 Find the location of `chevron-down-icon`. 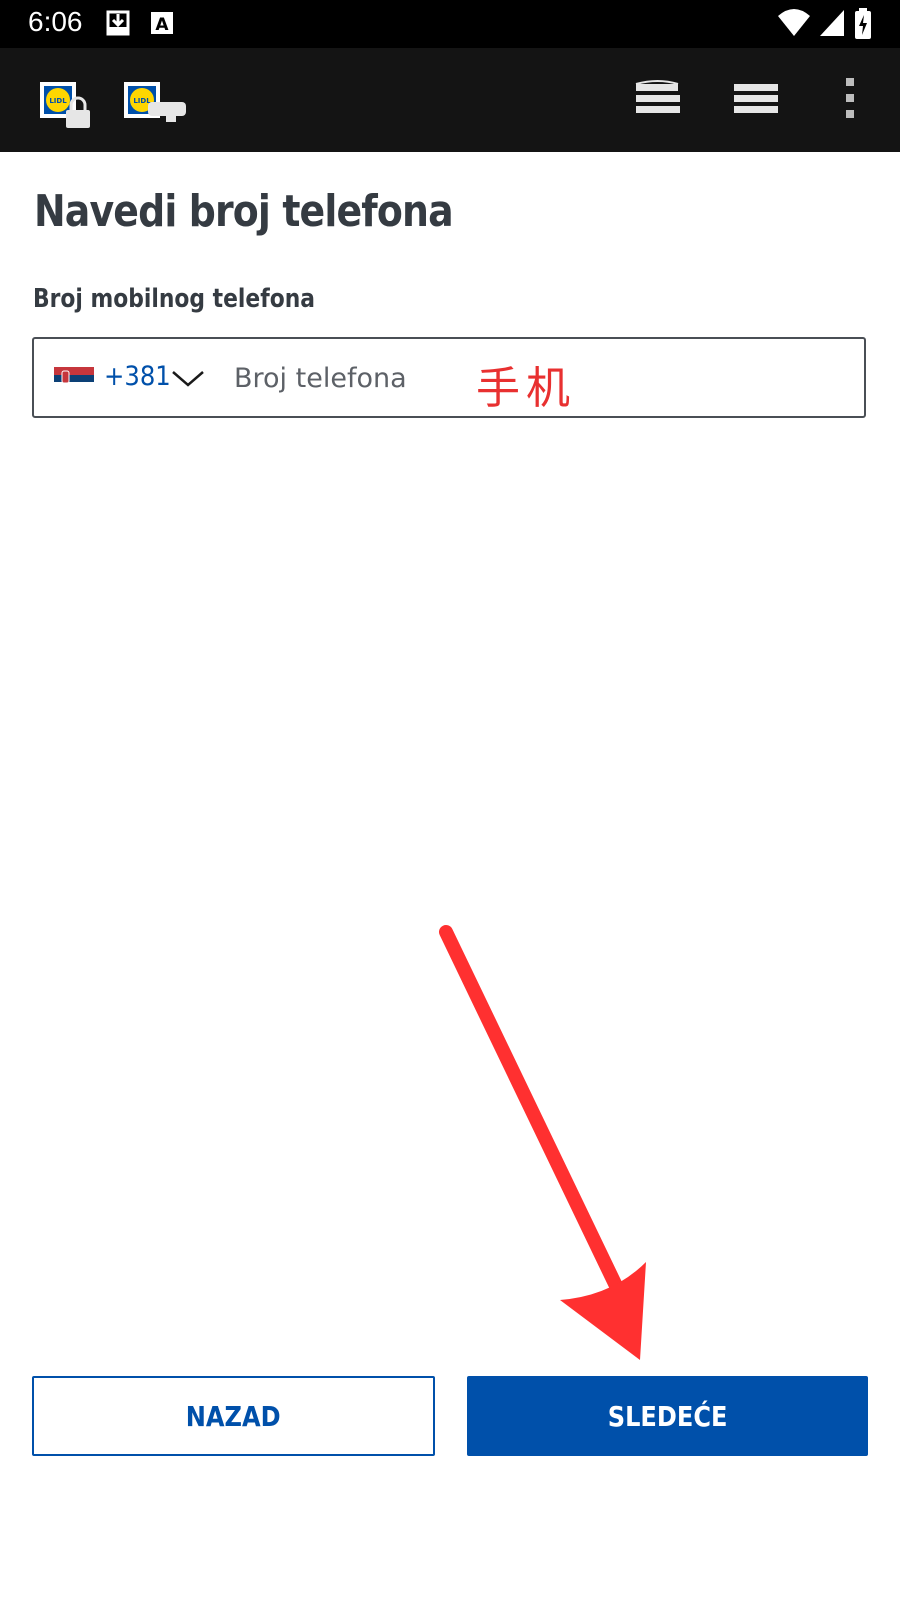

chevron-down-icon is located at coordinates (188, 379).